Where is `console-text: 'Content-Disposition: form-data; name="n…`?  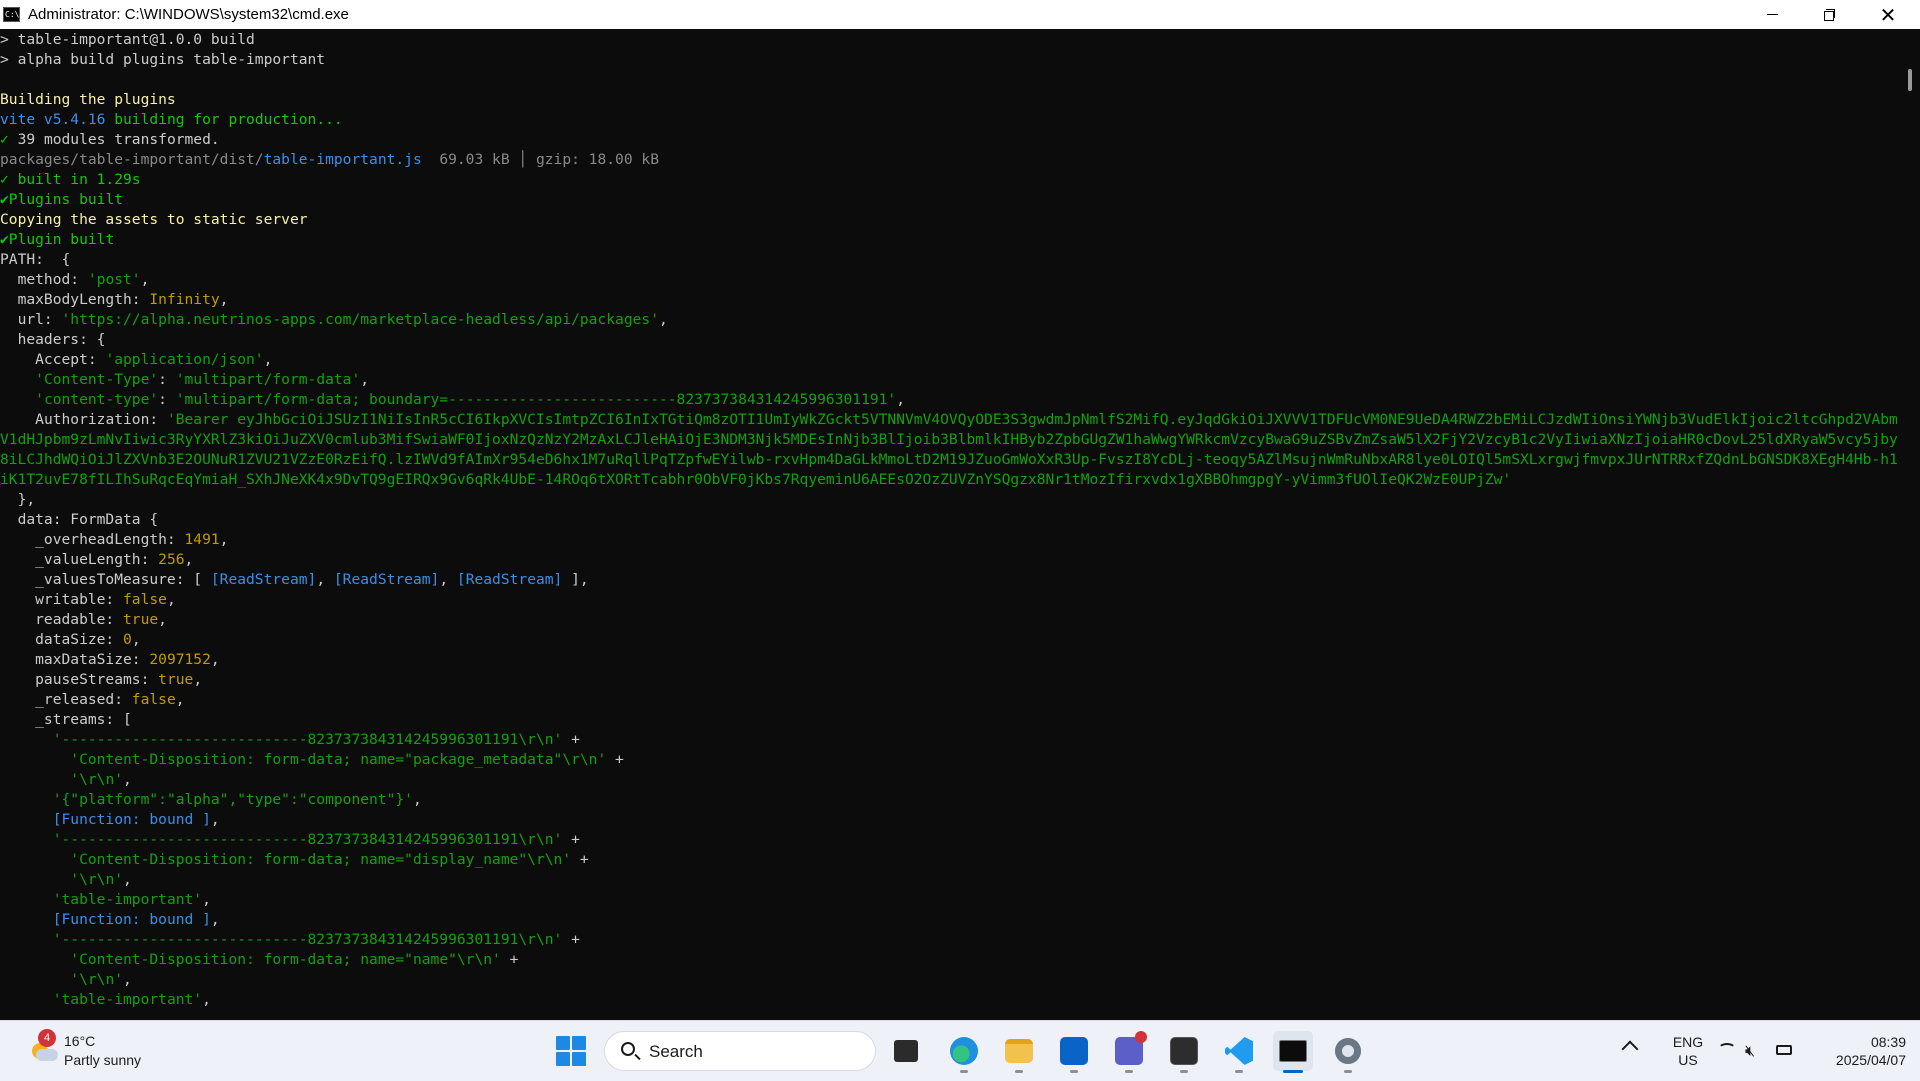 console-text: 'Content-Disposition: form-data; name="n… is located at coordinates (285, 959).